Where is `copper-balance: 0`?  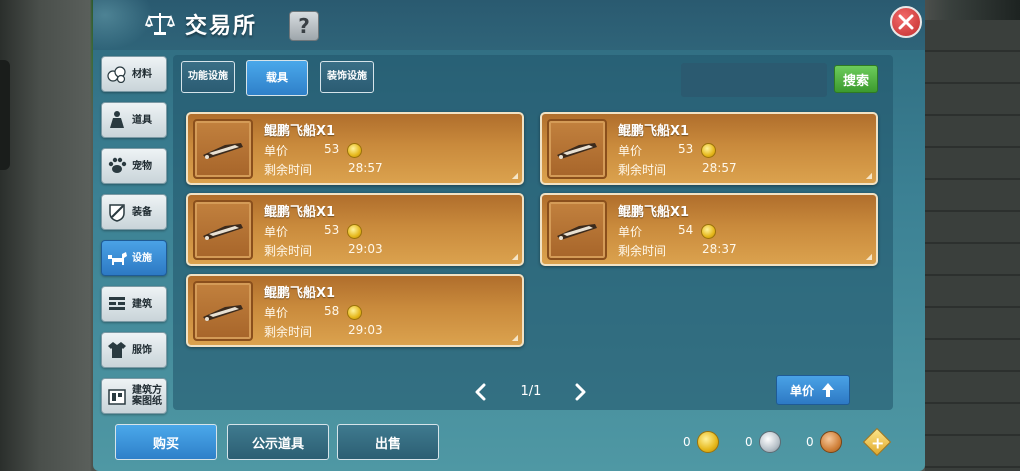
copper-balance: 0 is located at coordinates (824, 442).